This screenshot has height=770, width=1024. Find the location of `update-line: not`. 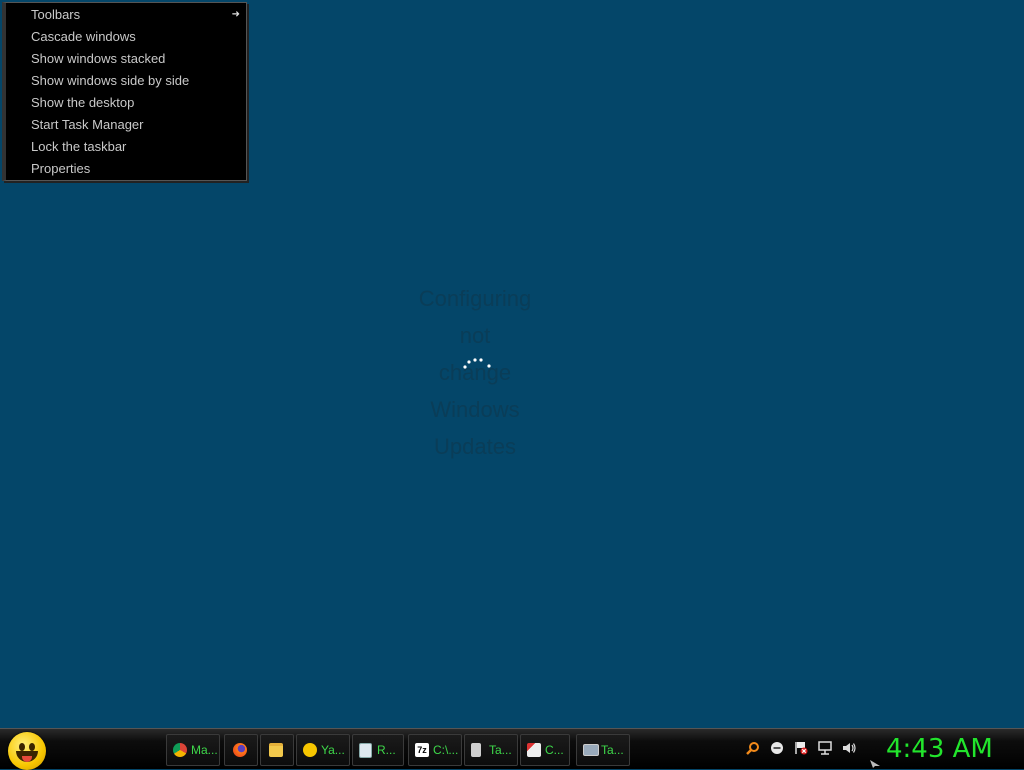

update-line: not is located at coordinates (475, 335).